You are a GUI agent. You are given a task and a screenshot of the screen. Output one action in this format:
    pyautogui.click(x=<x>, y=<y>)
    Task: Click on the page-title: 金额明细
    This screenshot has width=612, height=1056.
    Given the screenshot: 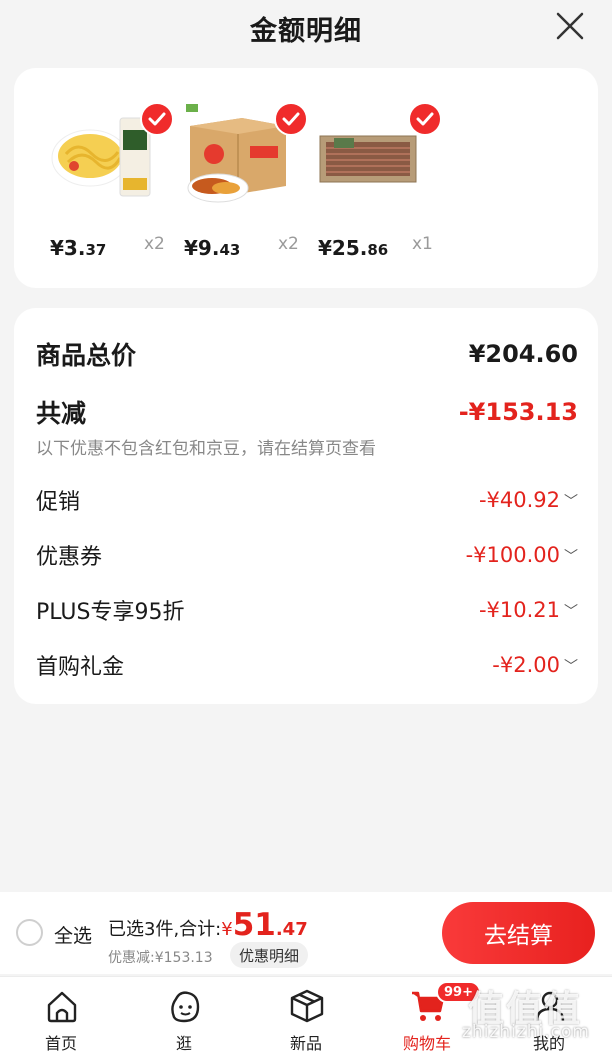 What is the action you would take?
    pyautogui.click(x=306, y=31)
    